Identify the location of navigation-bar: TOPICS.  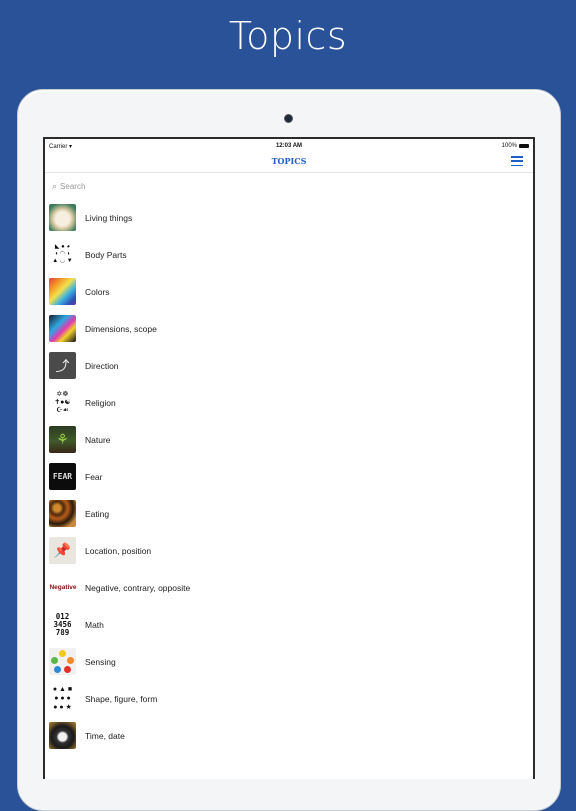
(289, 163).